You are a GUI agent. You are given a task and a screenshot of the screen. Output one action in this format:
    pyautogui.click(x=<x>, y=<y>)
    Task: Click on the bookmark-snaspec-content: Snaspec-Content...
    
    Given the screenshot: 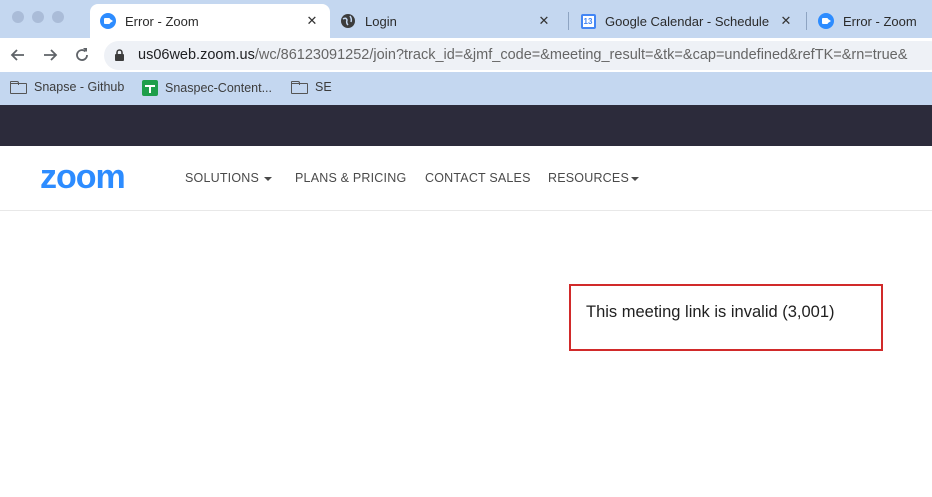 What is the action you would take?
    pyautogui.click(x=207, y=88)
    